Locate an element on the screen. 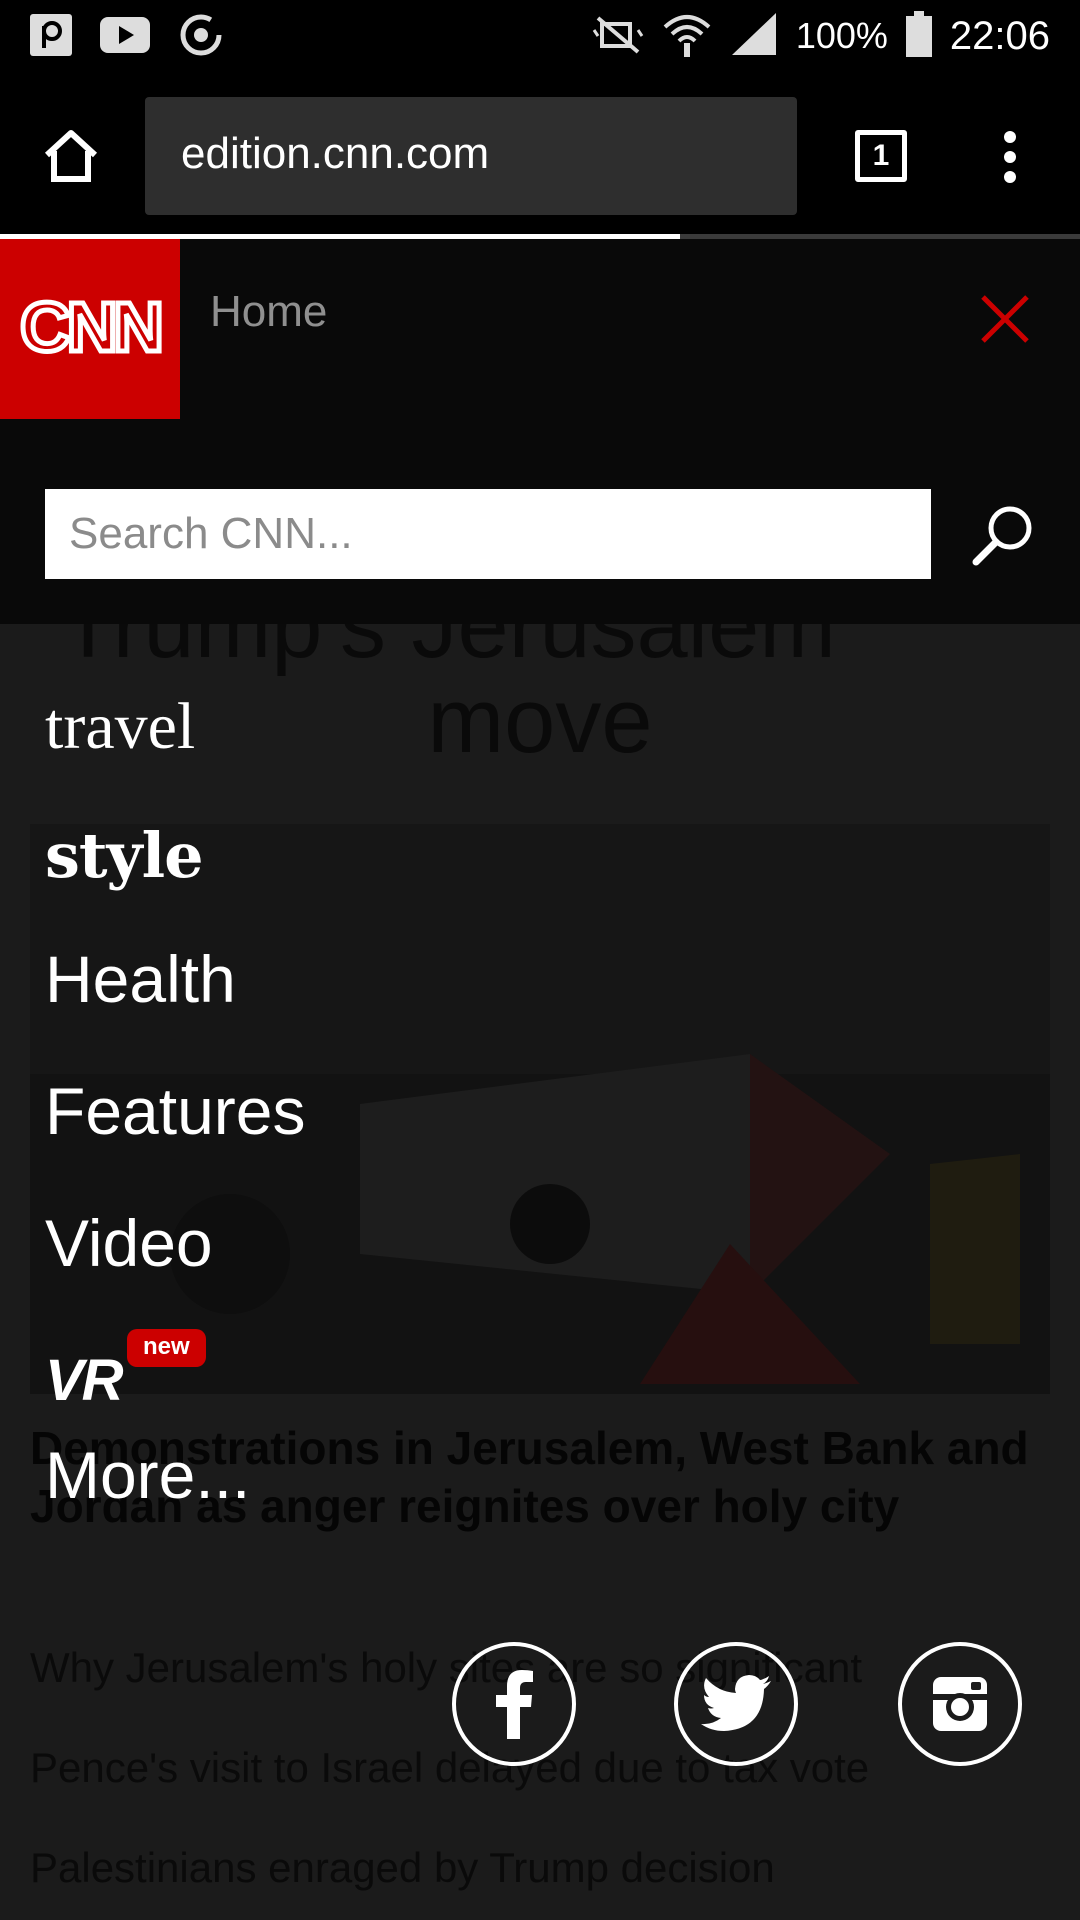  status-bar: 100% 22:06 is located at coordinates (540, 37).